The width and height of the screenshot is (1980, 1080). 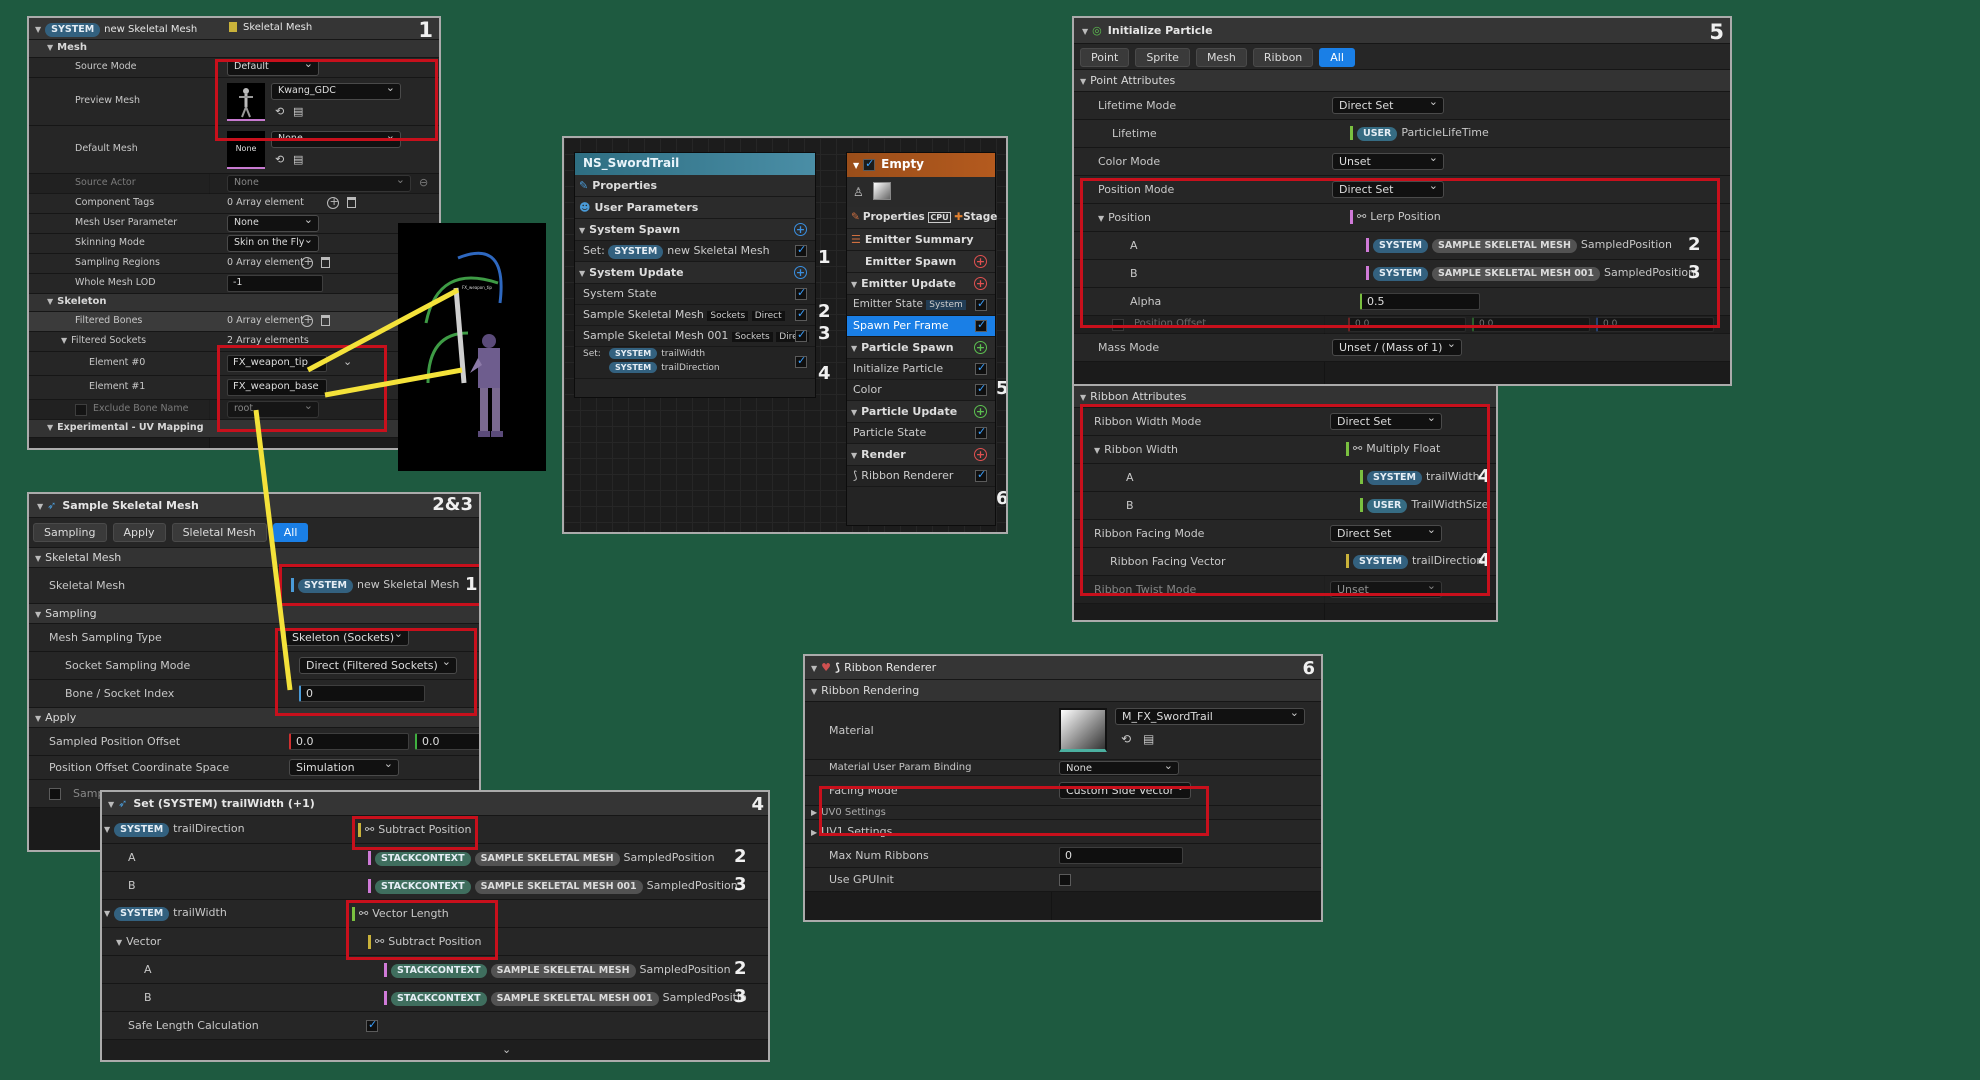 I want to click on vector-row: ▼ Vector ⚯ Subtract Position, so click(x=435, y=942).